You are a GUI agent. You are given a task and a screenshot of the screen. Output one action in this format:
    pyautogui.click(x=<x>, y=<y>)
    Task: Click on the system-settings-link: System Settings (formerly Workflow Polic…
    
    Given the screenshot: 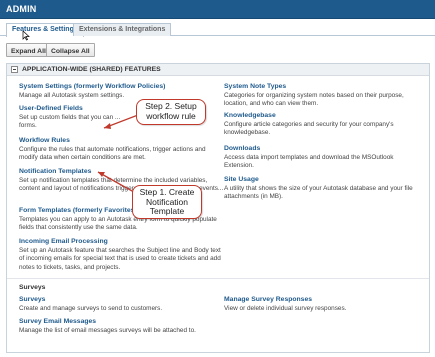 What is the action you would take?
    pyautogui.click(x=119, y=87)
    